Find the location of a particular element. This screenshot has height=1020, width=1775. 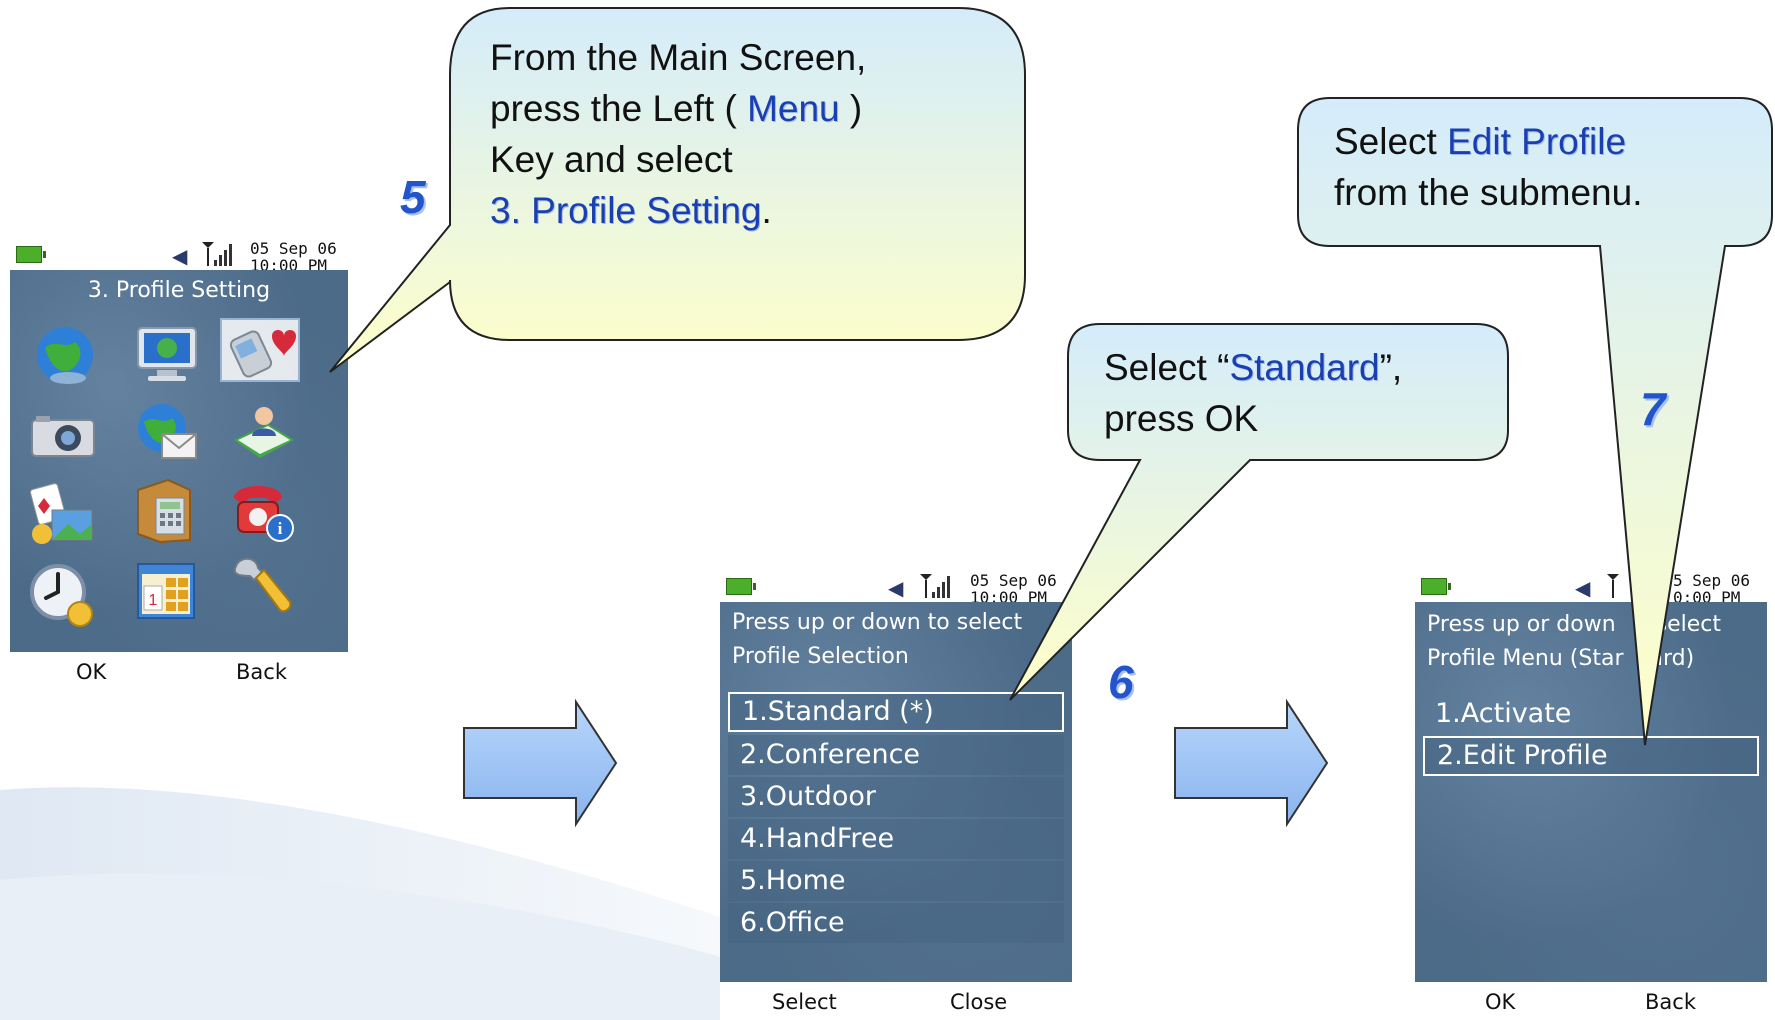

step-number-7: 7 is located at coordinates (1653, 409).